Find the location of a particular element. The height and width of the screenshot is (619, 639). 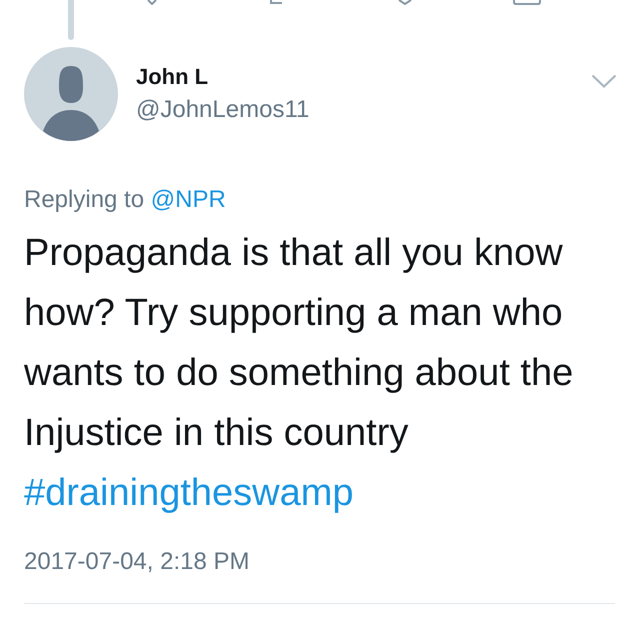

timestamp: 2017-07-04, 2:18 PM is located at coordinates (137, 562).